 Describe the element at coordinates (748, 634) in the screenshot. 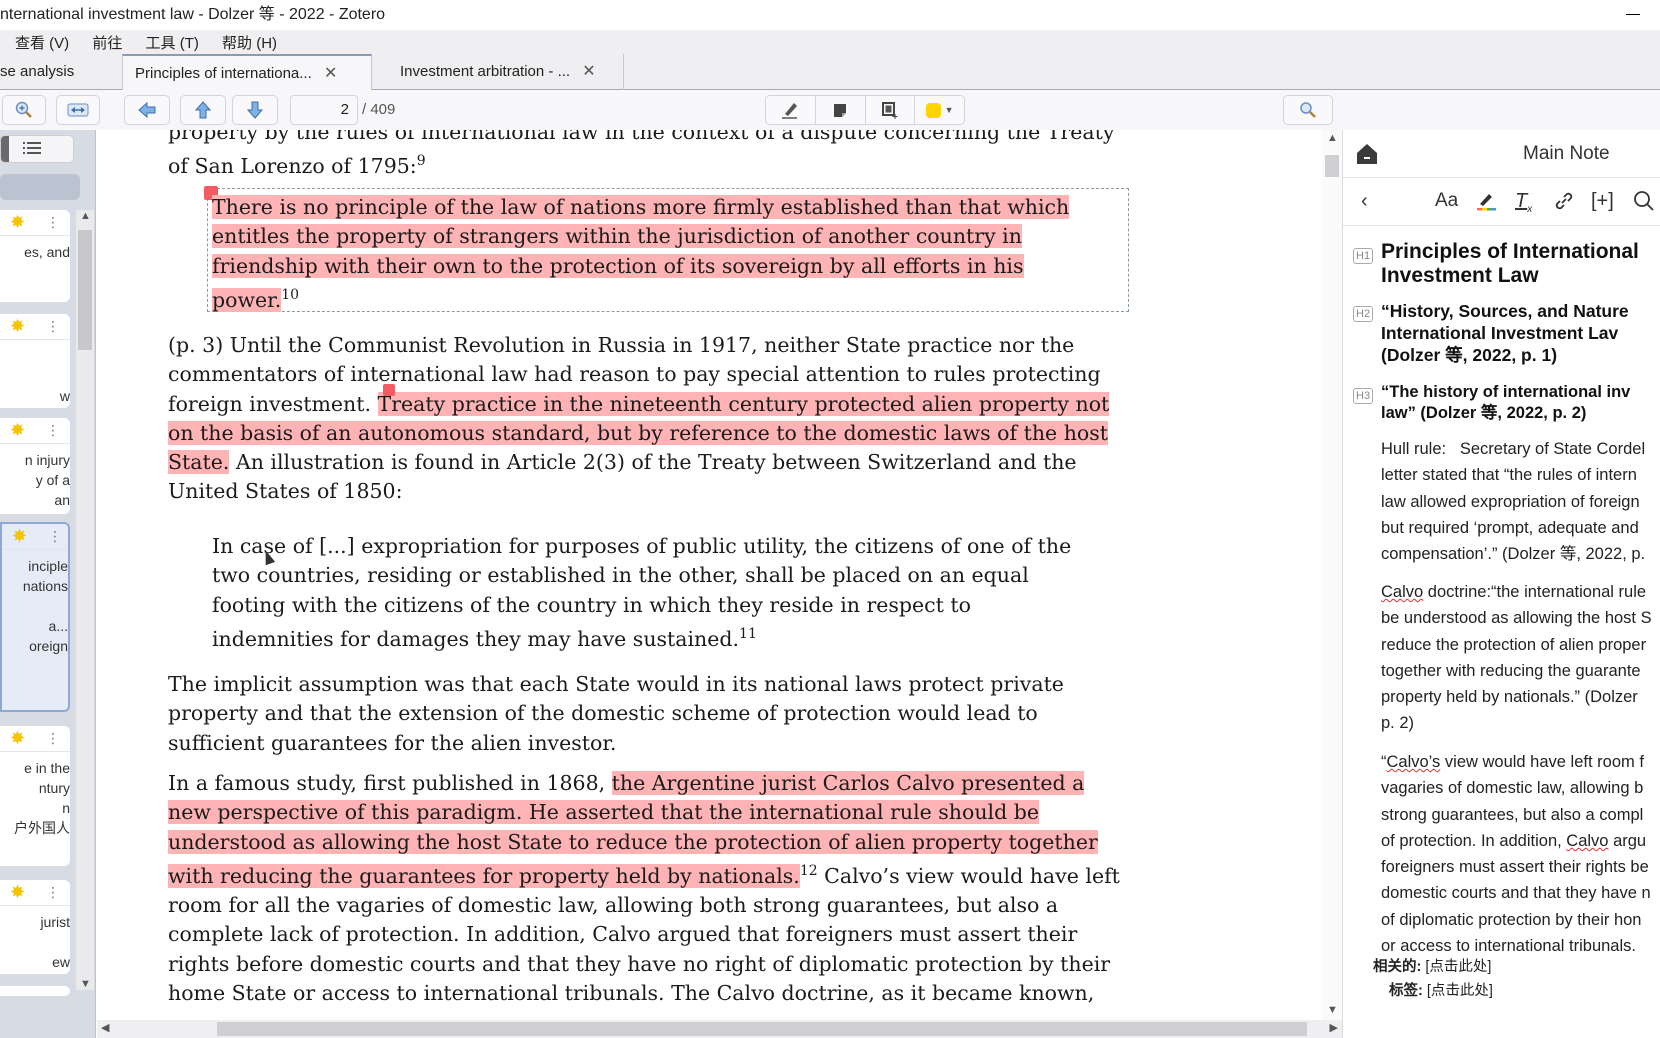

I see `footnote-ref: 11` at that location.